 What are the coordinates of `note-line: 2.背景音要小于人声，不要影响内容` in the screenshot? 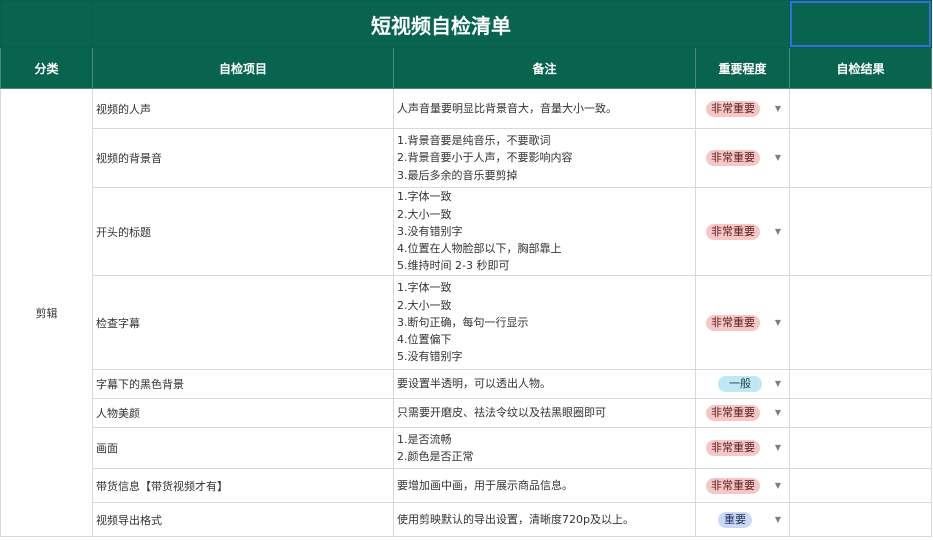 It's located at (485, 158).